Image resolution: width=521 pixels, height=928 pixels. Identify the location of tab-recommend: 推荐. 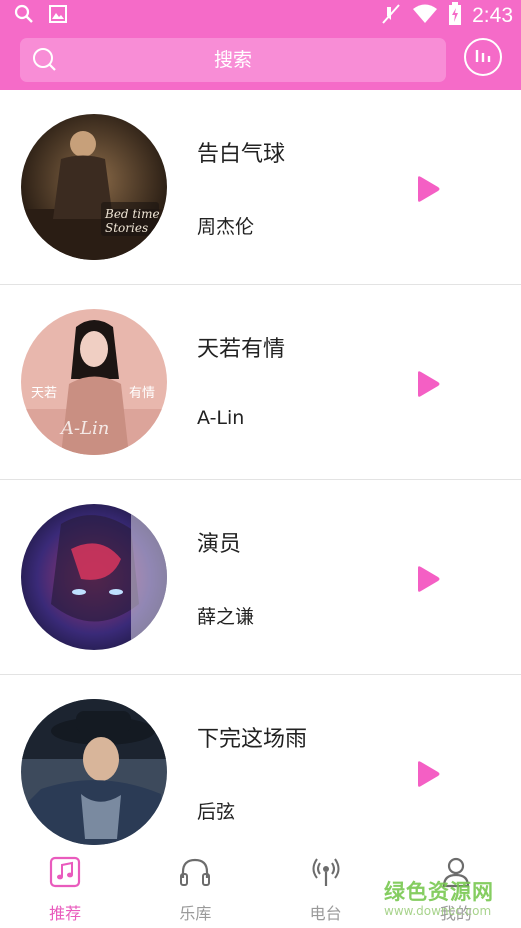
(65, 887).